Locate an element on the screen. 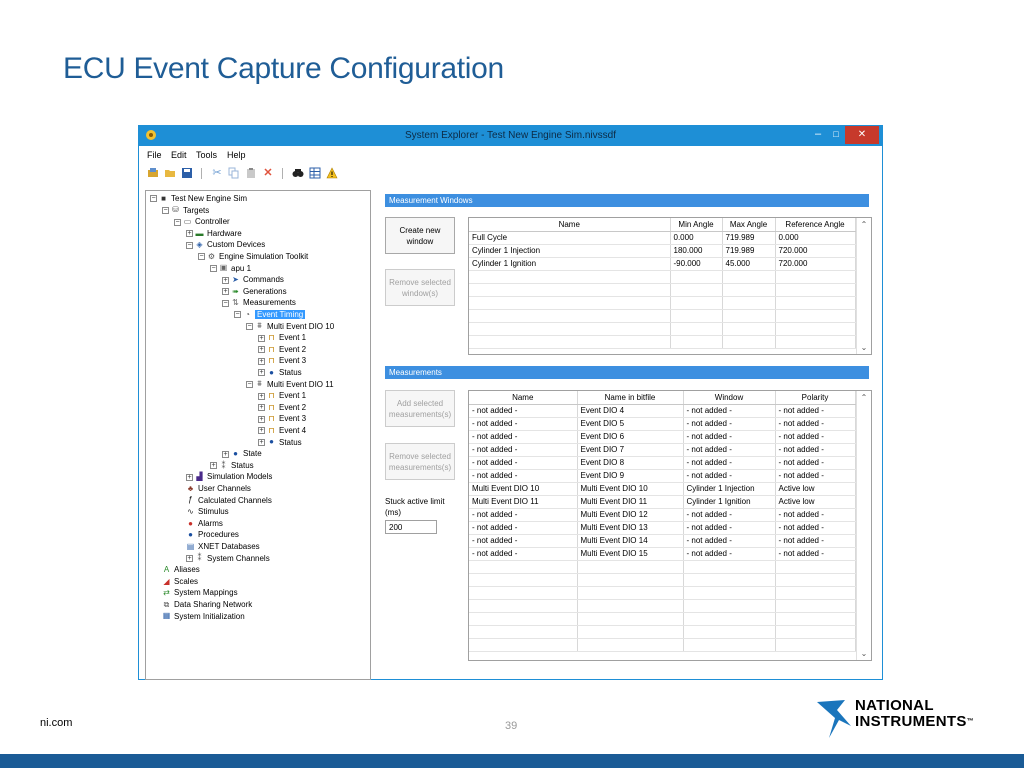 Image resolution: width=1024 pixels, height=768 pixels. menu-help: Help is located at coordinates (236, 155).